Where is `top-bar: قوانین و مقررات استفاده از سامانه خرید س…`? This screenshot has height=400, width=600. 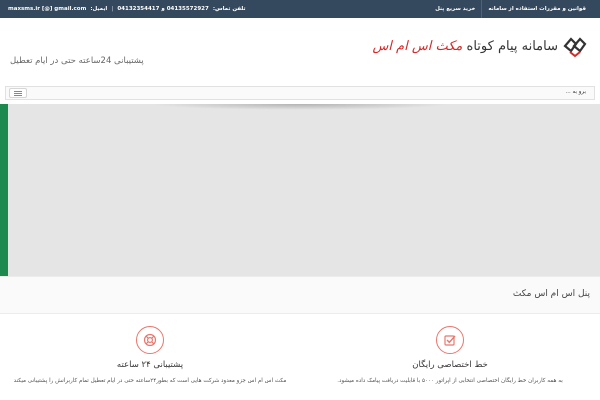
top-bar: قوانین و مقررات استفاده از سامانه خرید س… is located at coordinates (300, 9).